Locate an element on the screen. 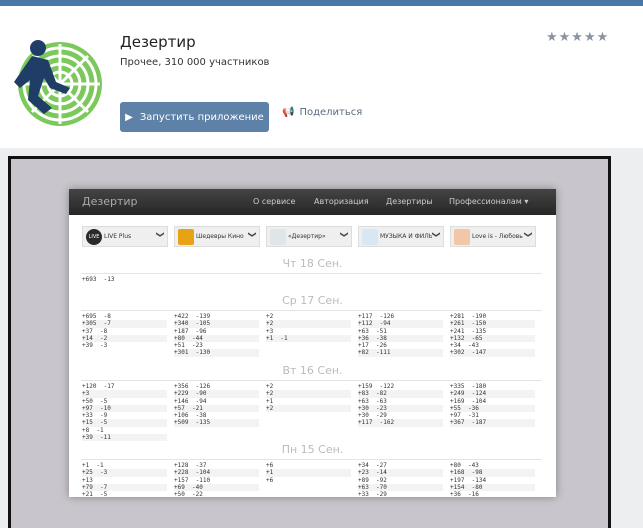 The width and height of the screenshot is (643, 528). community-select: LIVE LIVE Plus ❯ is located at coordinates (125, 236).